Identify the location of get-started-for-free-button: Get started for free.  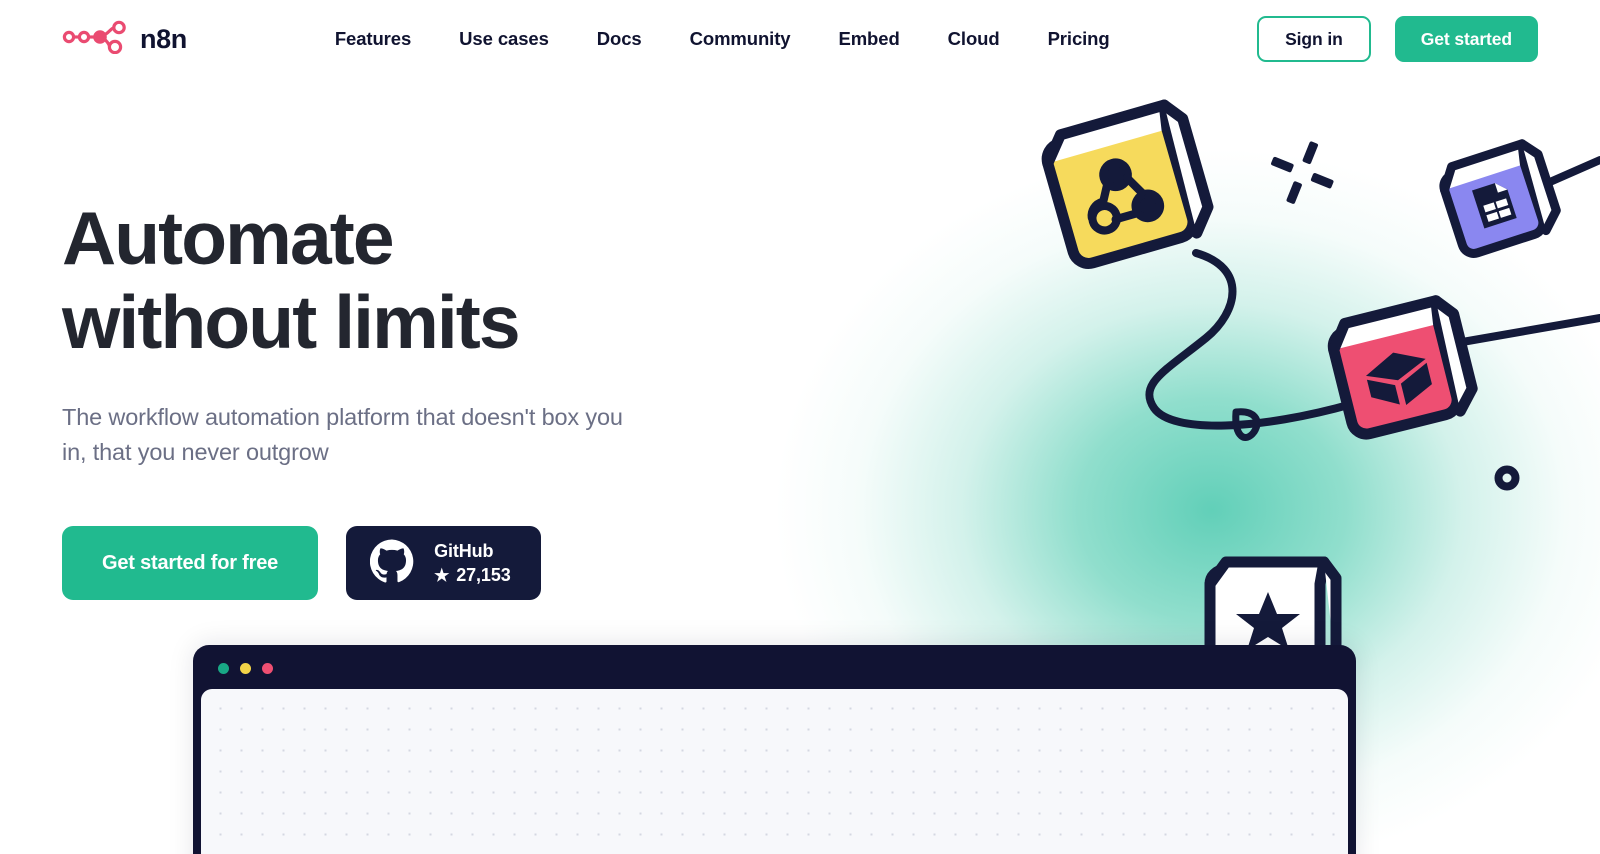
(190, 563).